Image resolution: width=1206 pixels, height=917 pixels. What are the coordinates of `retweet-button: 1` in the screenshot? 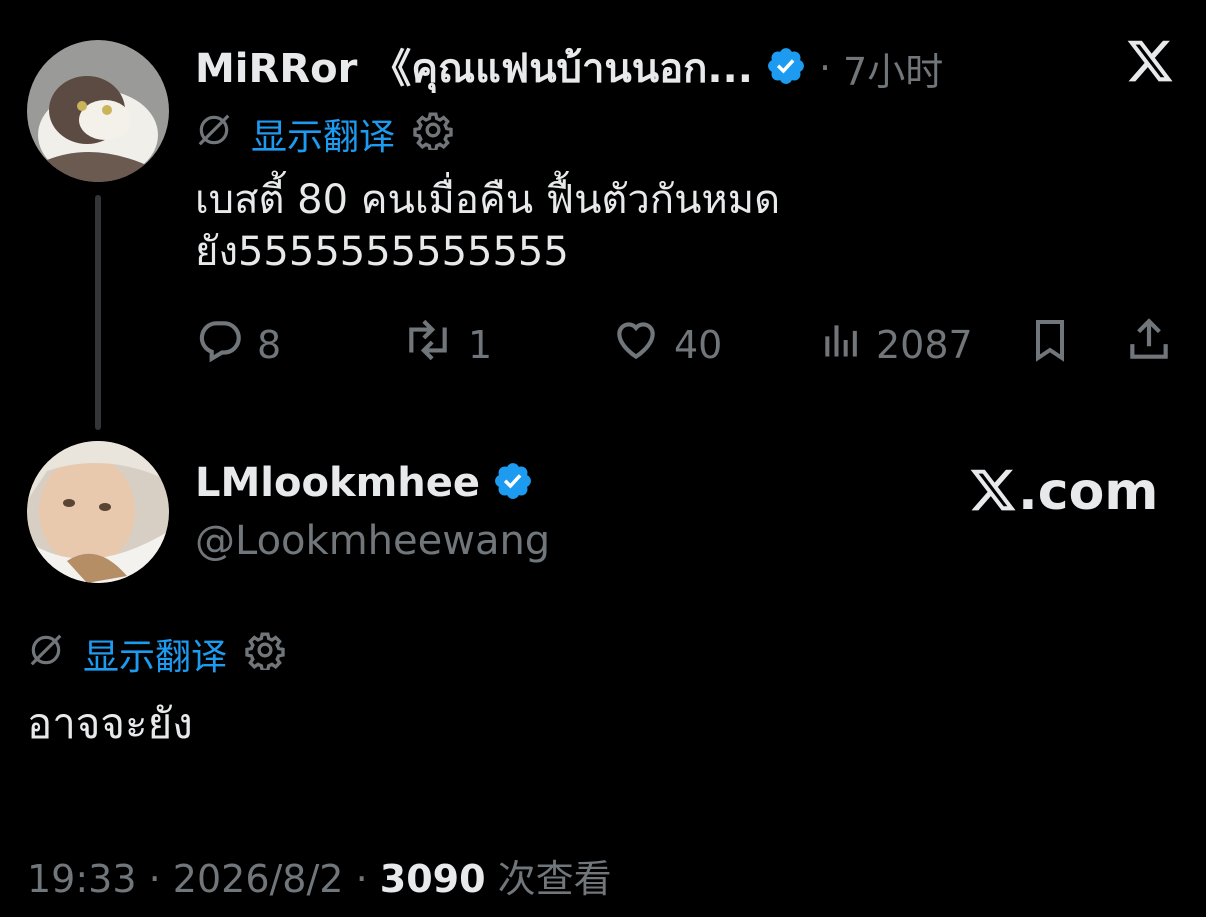 It's located at (446, 344).